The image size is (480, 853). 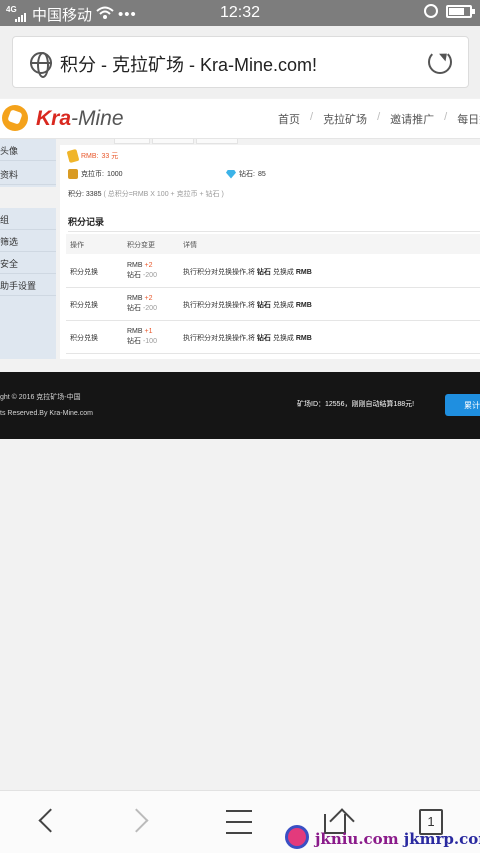 What do you see at coordinates (274, 231) in the screenshot?
I see `divider` at bounding box center [274, 231].